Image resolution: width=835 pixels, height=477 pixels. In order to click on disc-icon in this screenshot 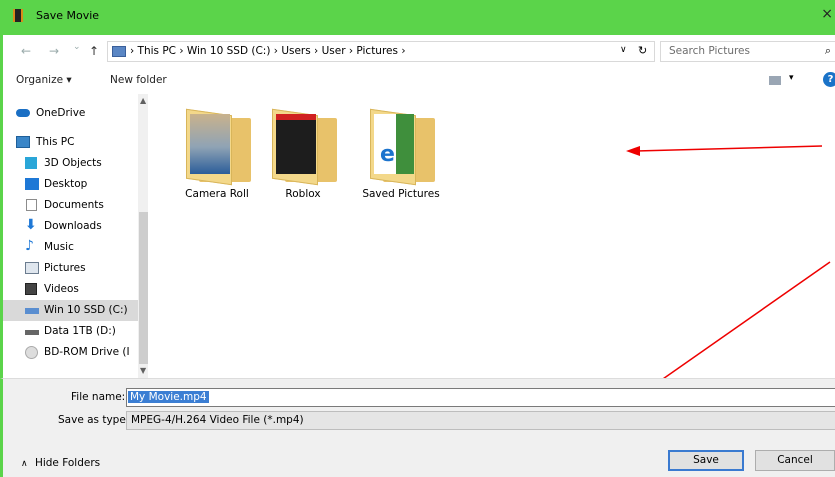, I will do `click(31, 352)`.